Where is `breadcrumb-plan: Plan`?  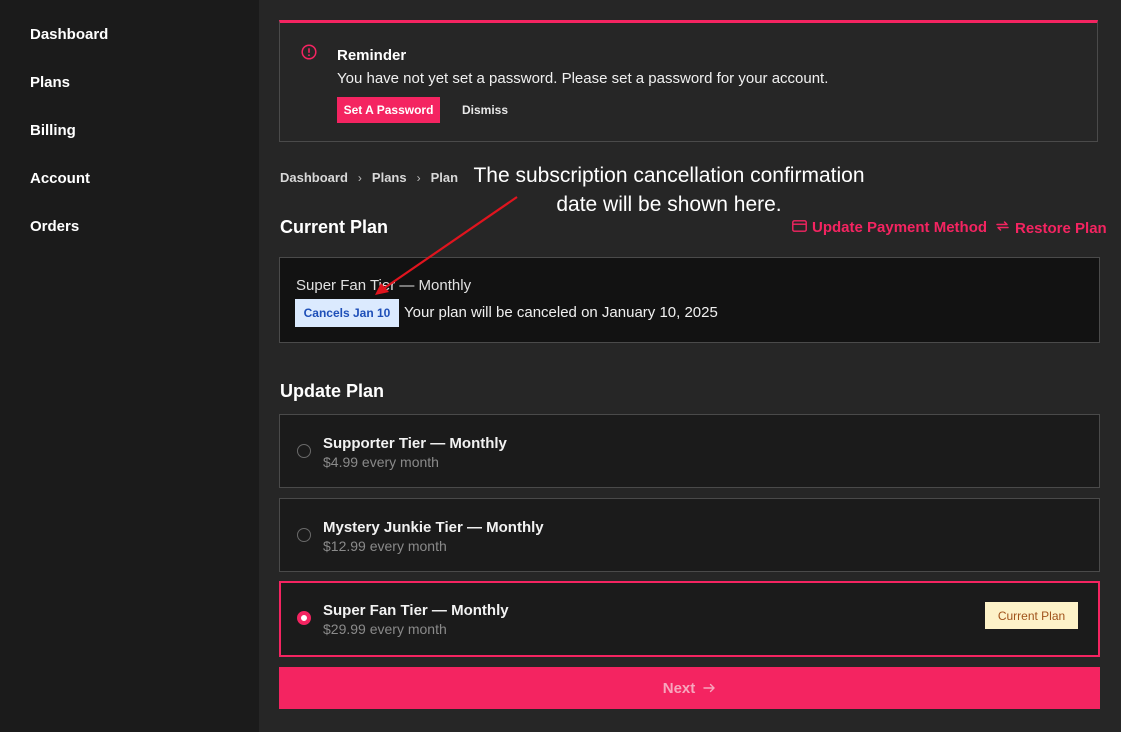
breadcrumb-plan: Plan is located at coordinates (444, 177).